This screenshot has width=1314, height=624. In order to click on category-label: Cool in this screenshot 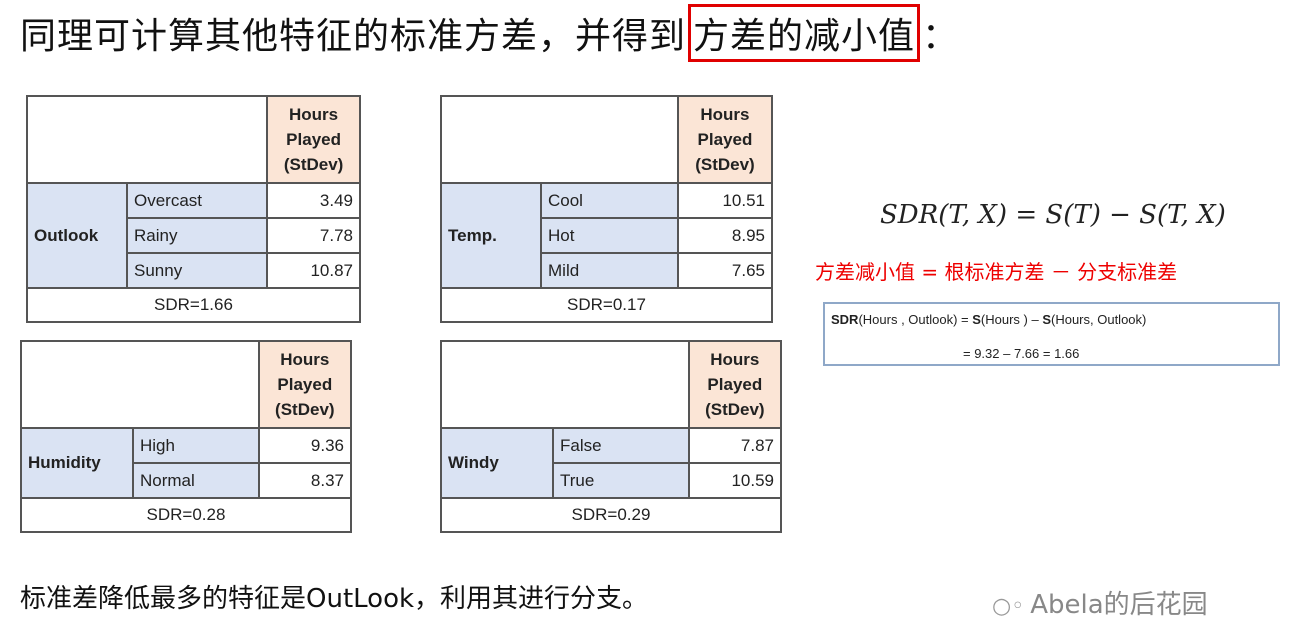, I will do `click(609, 200)`.